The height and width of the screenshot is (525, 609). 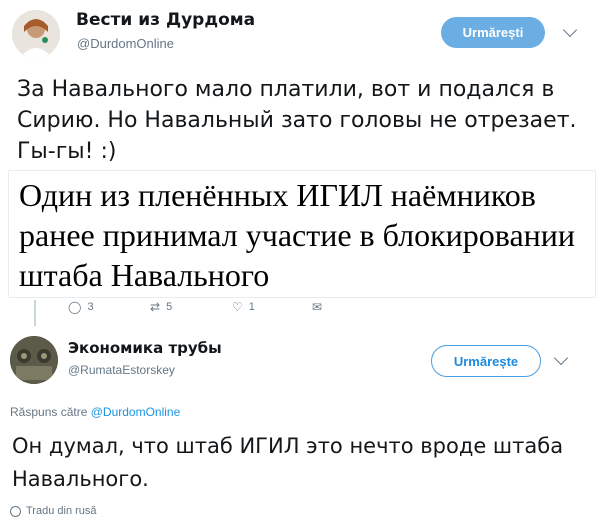 I want to click on reply-action: ◯ 3, so click(x=81, y=307).